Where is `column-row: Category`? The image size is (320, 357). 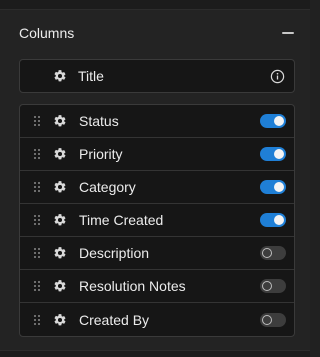
column-row: Category is located at coordinates (157, 187).